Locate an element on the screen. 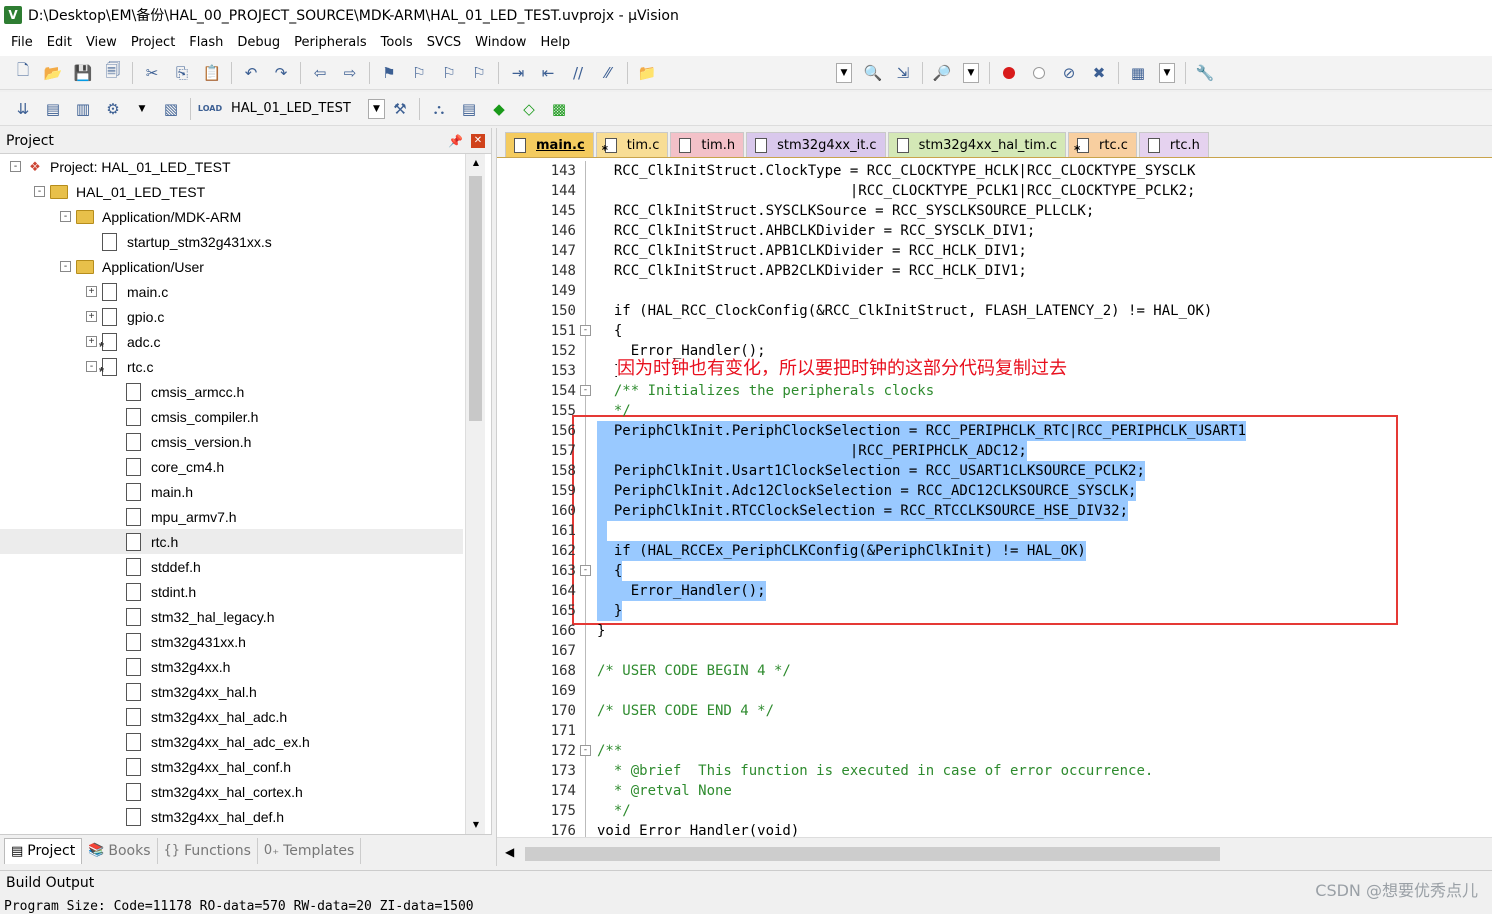 This screenshot has width=1492, height=914. tree-item: main.h is located at coordinates (231, 491).